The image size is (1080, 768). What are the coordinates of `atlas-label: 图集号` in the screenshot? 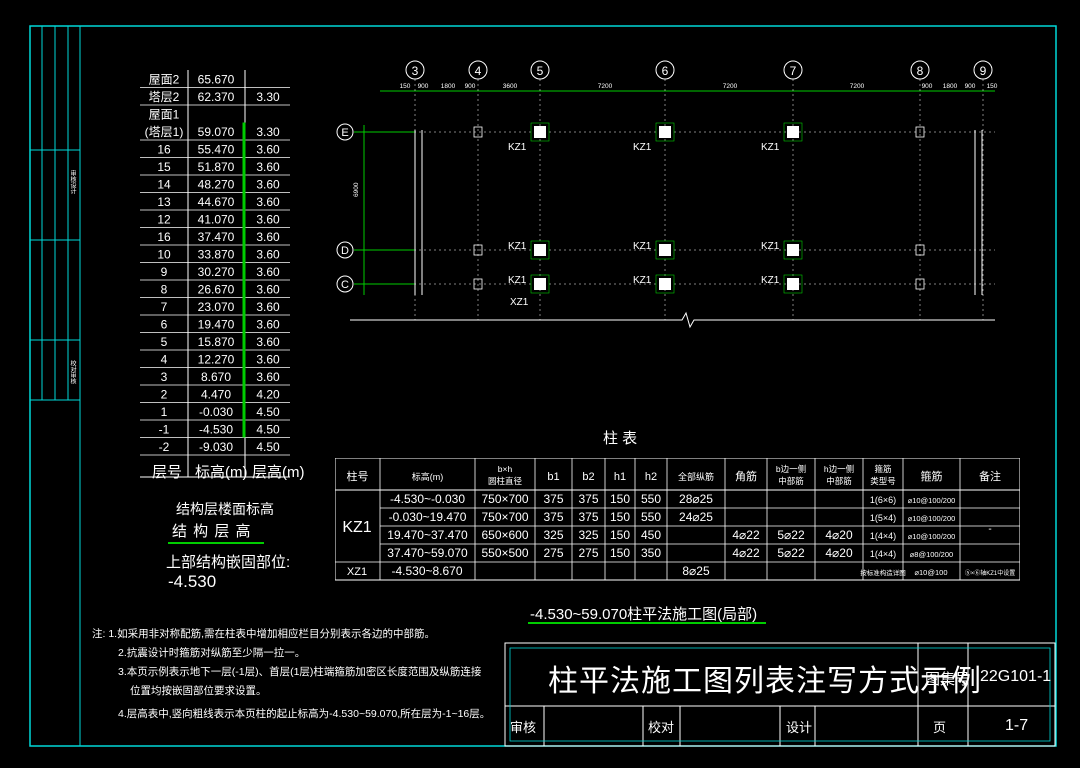 It's located at (948, 679).